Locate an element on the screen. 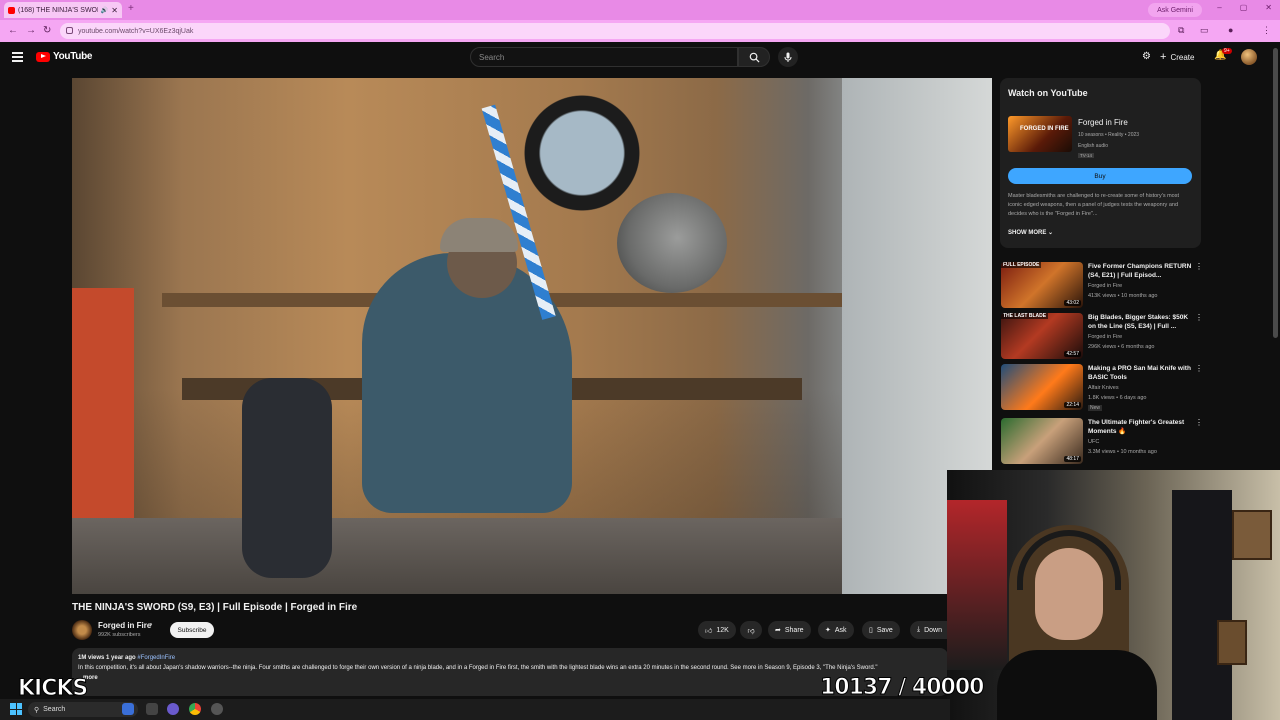 The image size is (1280, 720). recommendation-thumbnail: 48:17 is located at coordinates (1042, 441).